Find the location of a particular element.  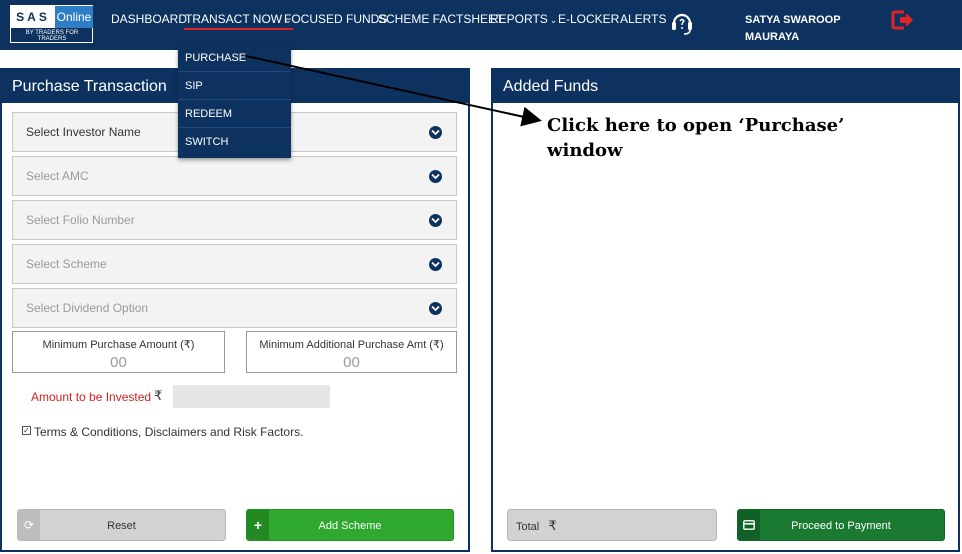

added-funds-title: Added Funds is located at coordinates (725, 86).